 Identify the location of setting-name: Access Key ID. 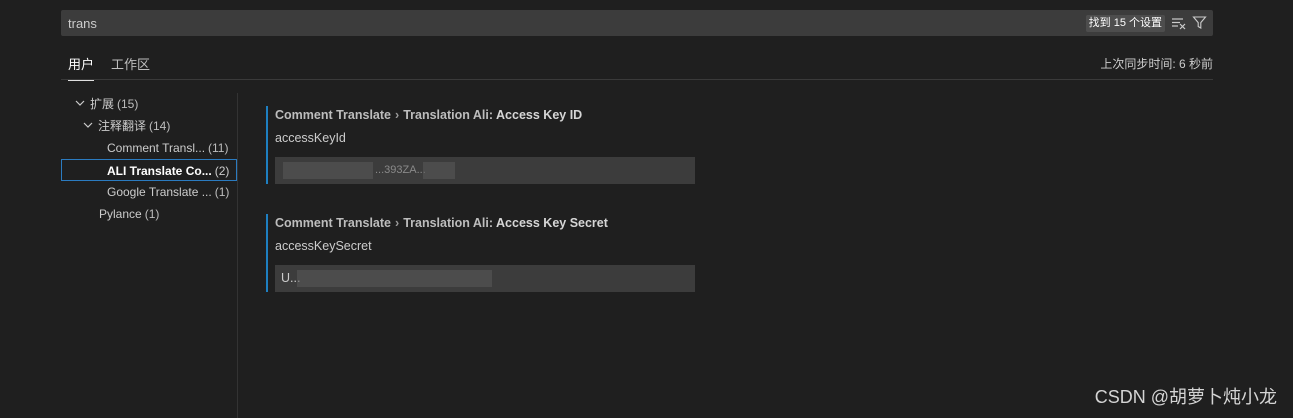
(539, 115).